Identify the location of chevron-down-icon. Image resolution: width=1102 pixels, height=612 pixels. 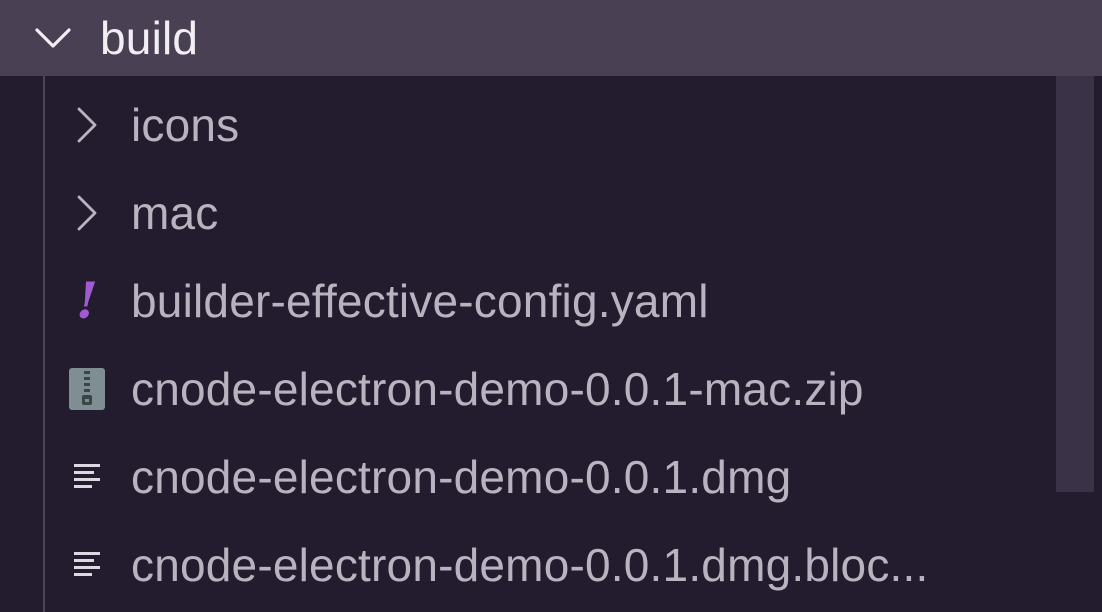
(53, 38).